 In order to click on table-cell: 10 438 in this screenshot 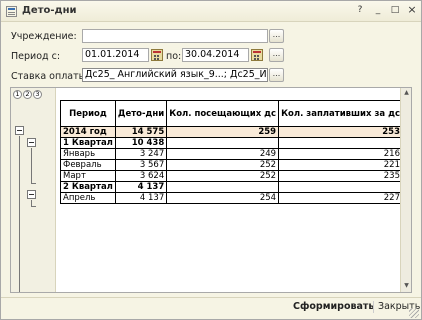, I will do `click(141, 143)`.